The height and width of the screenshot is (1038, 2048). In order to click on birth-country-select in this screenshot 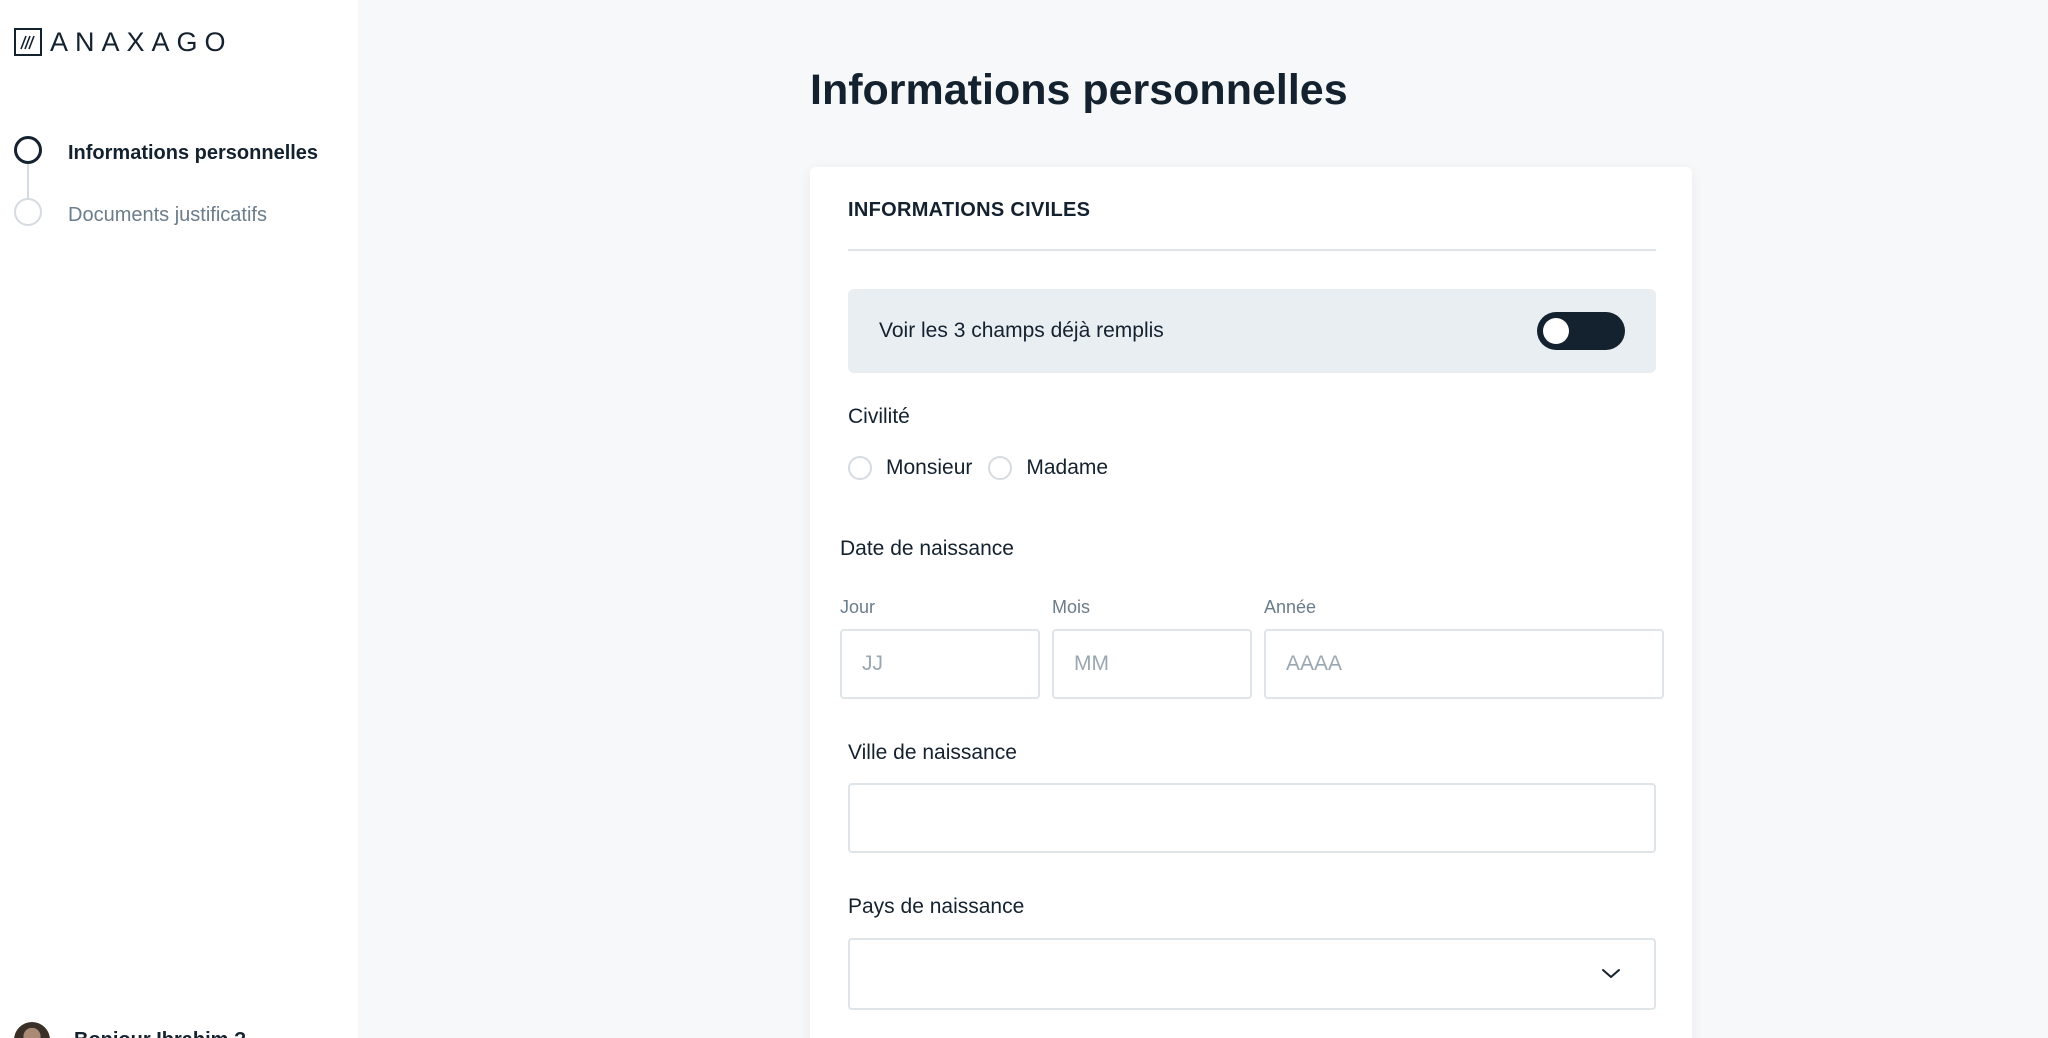, I will do `click(1252, 974)`.